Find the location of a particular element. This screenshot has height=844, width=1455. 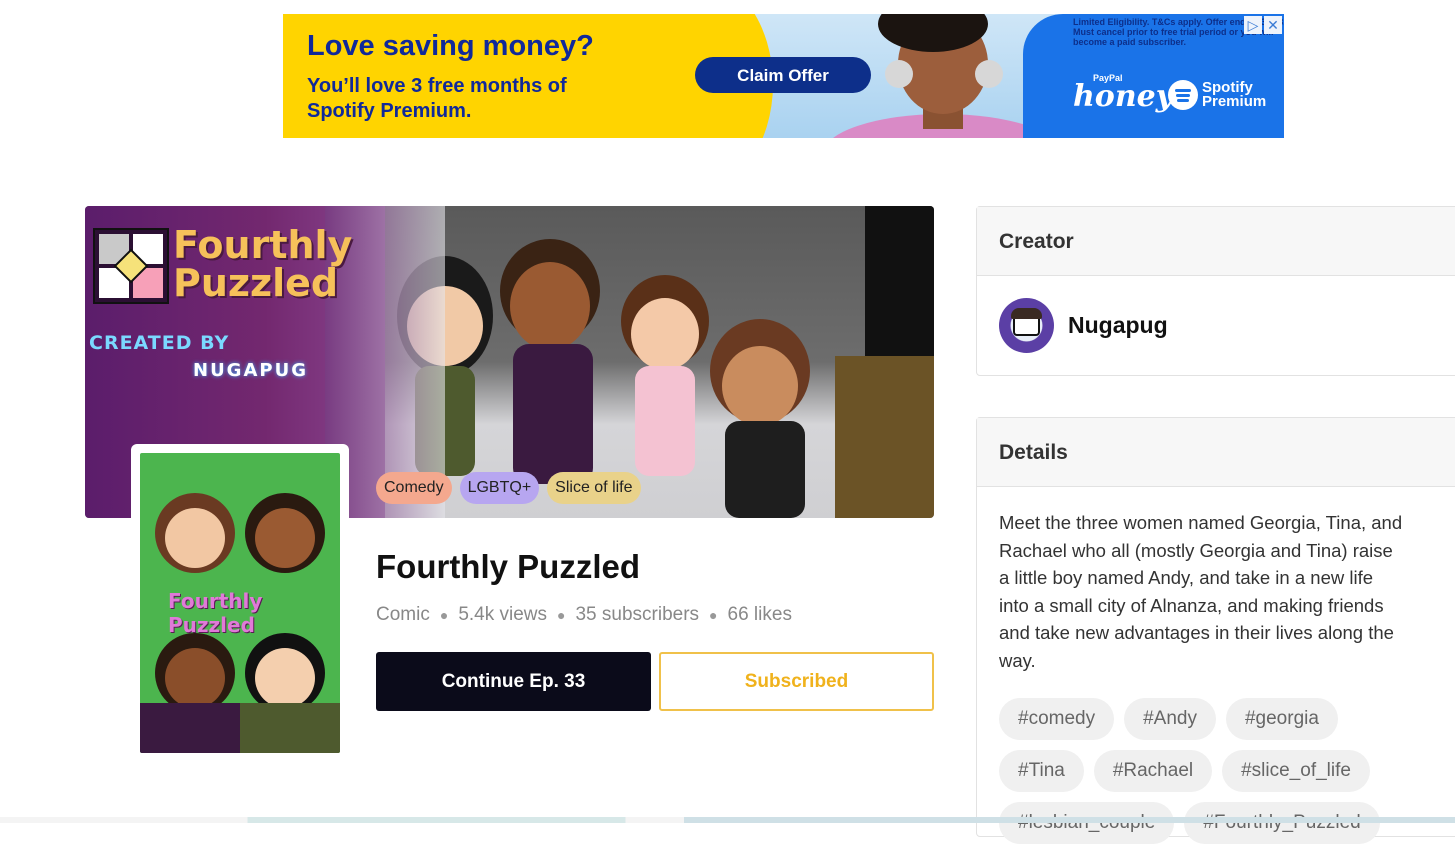

subscribers-count: 35 subscribers is located at coordinates (637, 614).